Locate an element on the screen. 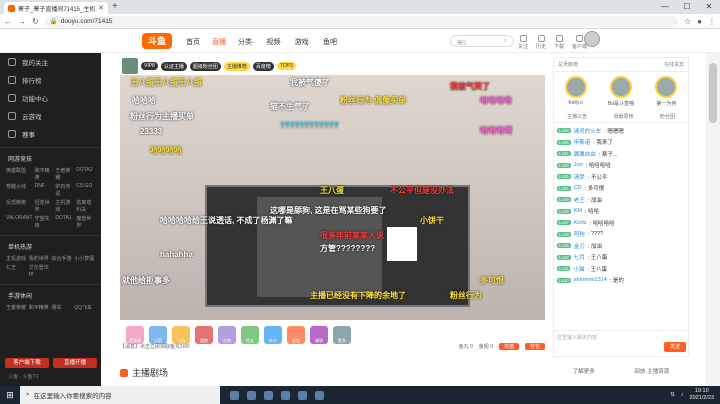 The image size is (720, 404). category-link: CS:GO is located at coordinates (85, 190).